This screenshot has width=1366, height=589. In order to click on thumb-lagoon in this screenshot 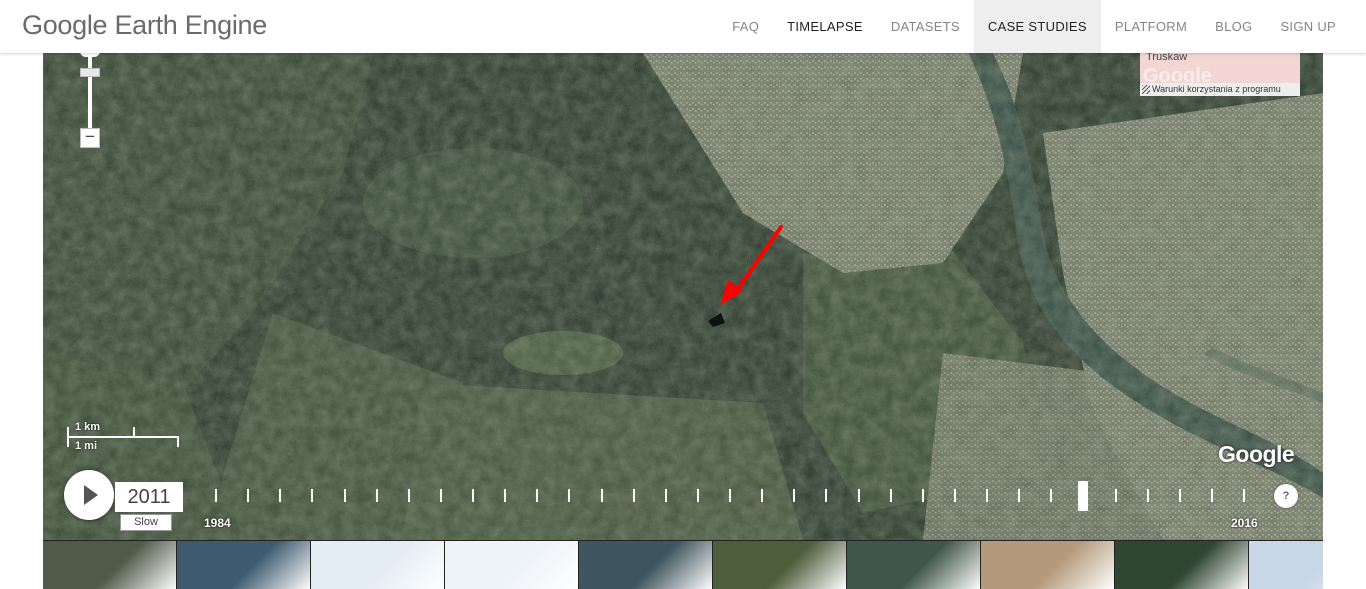, I will do `click(244, 565)`.